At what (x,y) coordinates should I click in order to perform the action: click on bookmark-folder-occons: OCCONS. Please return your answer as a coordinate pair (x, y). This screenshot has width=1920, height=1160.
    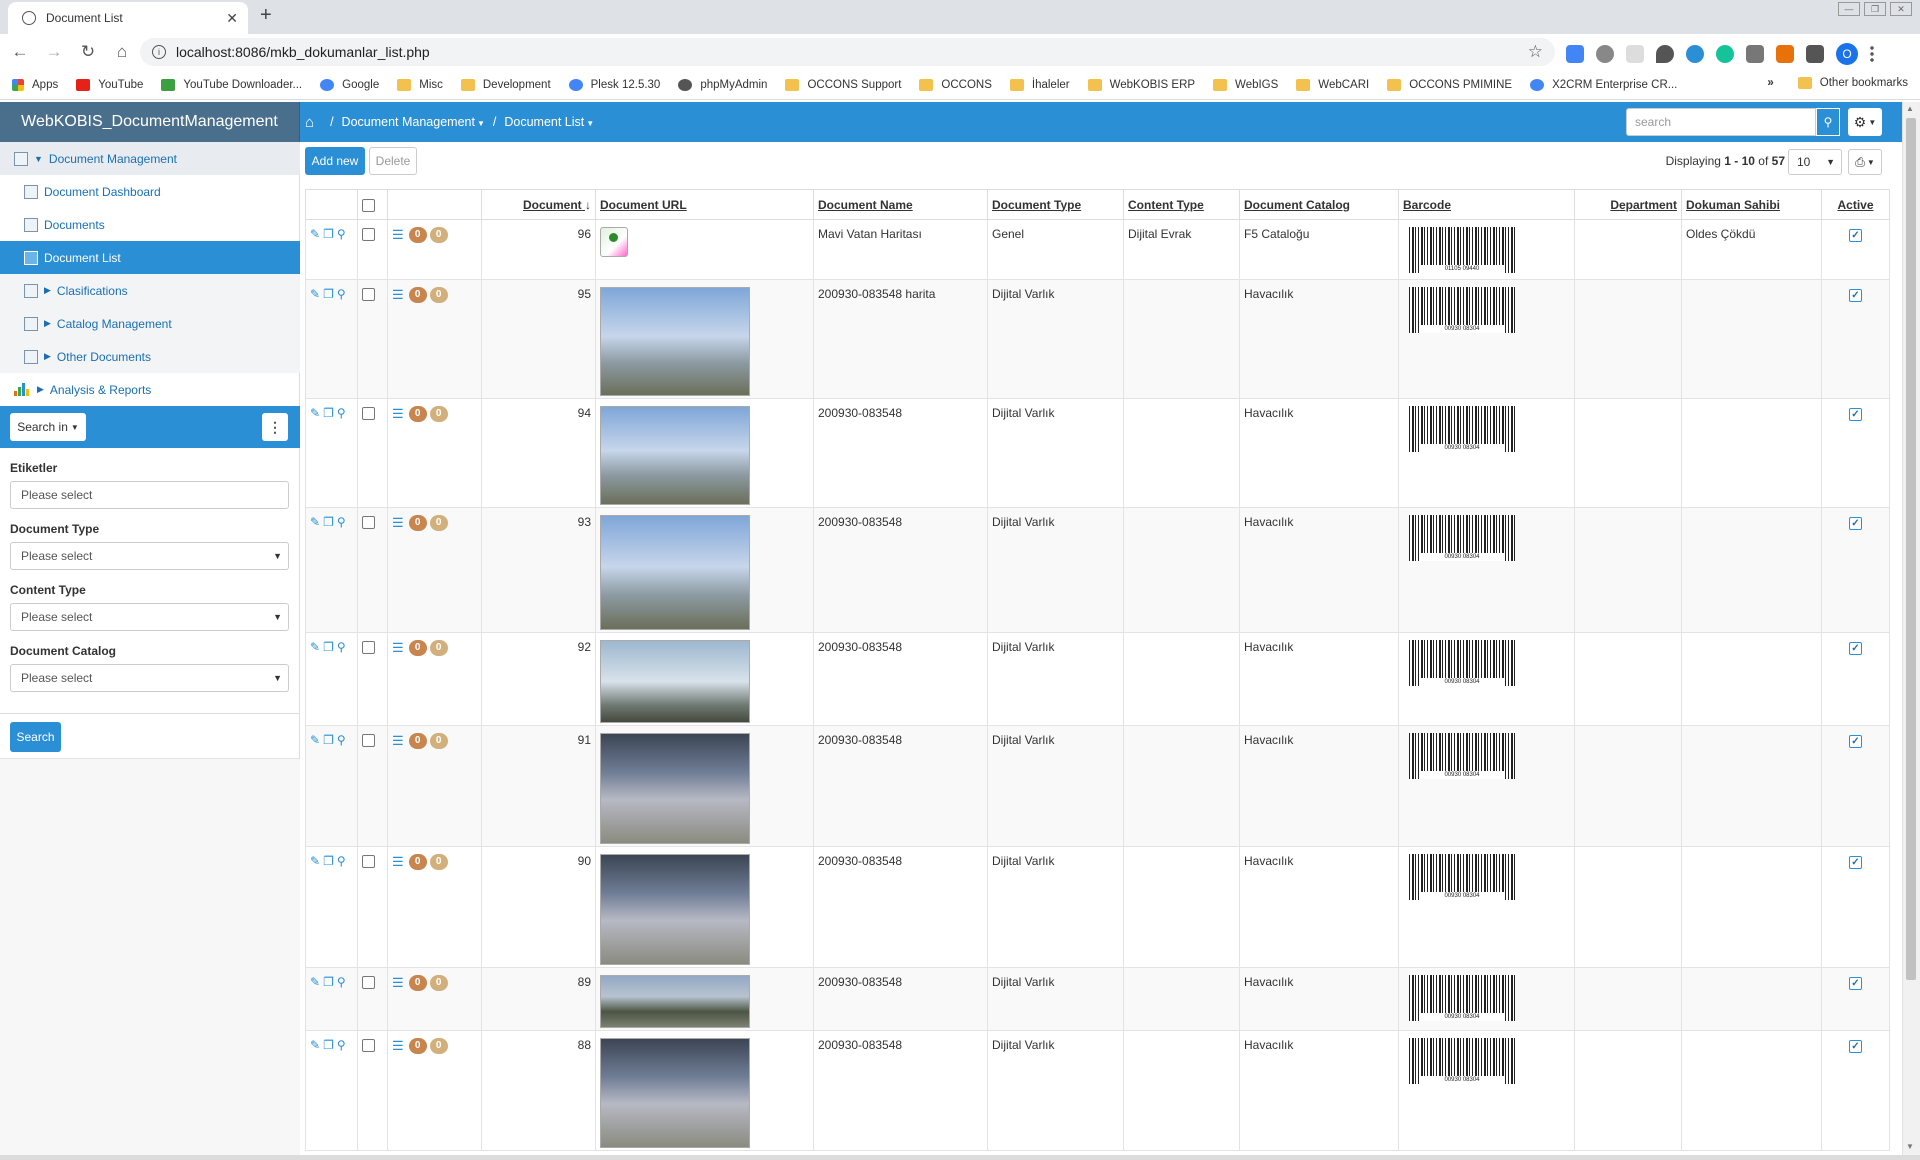
    Looking at the image, I should click on (955, 84).